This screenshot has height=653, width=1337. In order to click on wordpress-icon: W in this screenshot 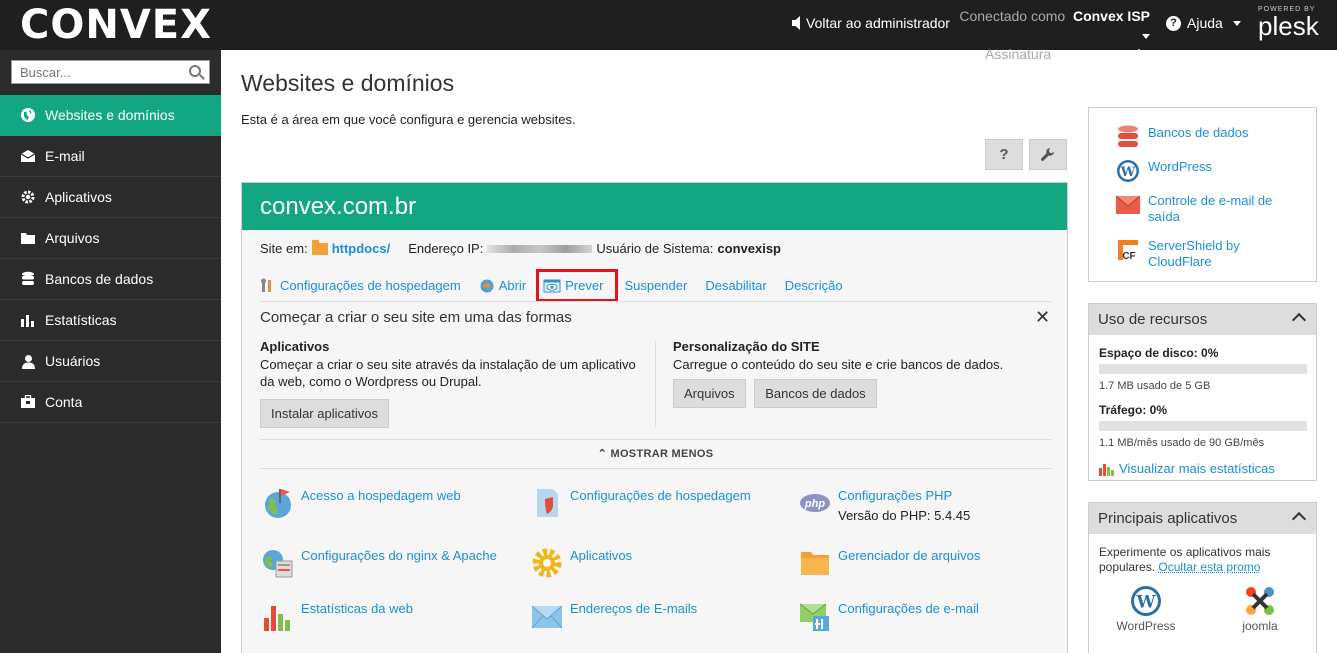, I will do `click(1146, 601)`.